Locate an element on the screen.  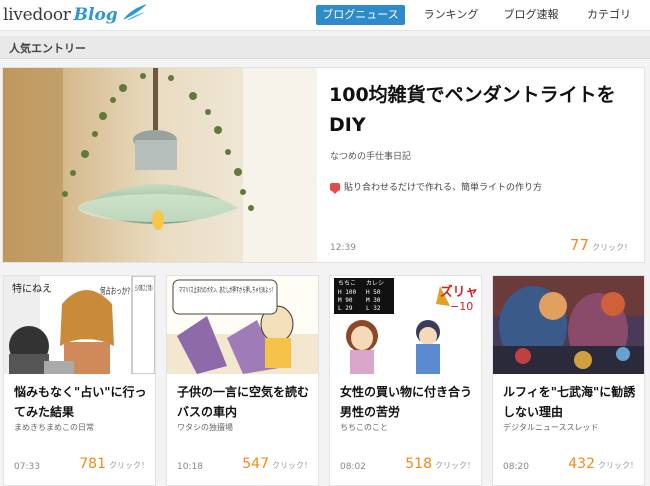
card-time: 10:18 is located at coordinates (190, 467).